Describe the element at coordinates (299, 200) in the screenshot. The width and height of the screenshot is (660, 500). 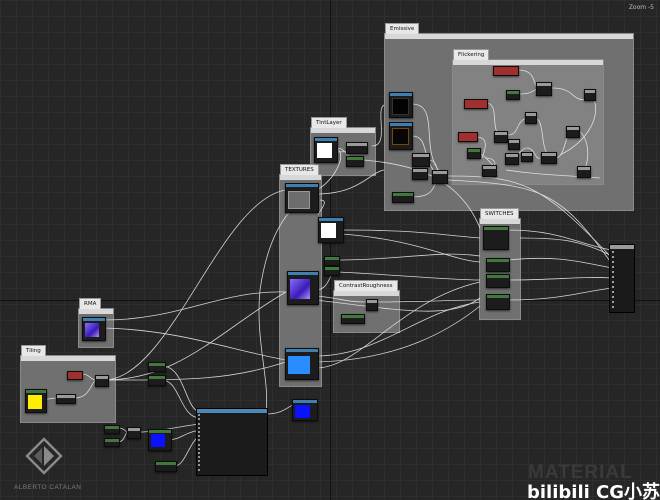
I see `texture-preview-gray` at that location.